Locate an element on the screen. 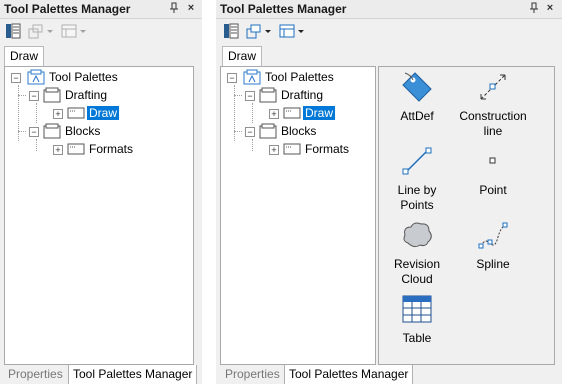 This screenshot has height=384, width=562. tool-revision-cloud: Revision Cloud is located at coordinates (417, 254).